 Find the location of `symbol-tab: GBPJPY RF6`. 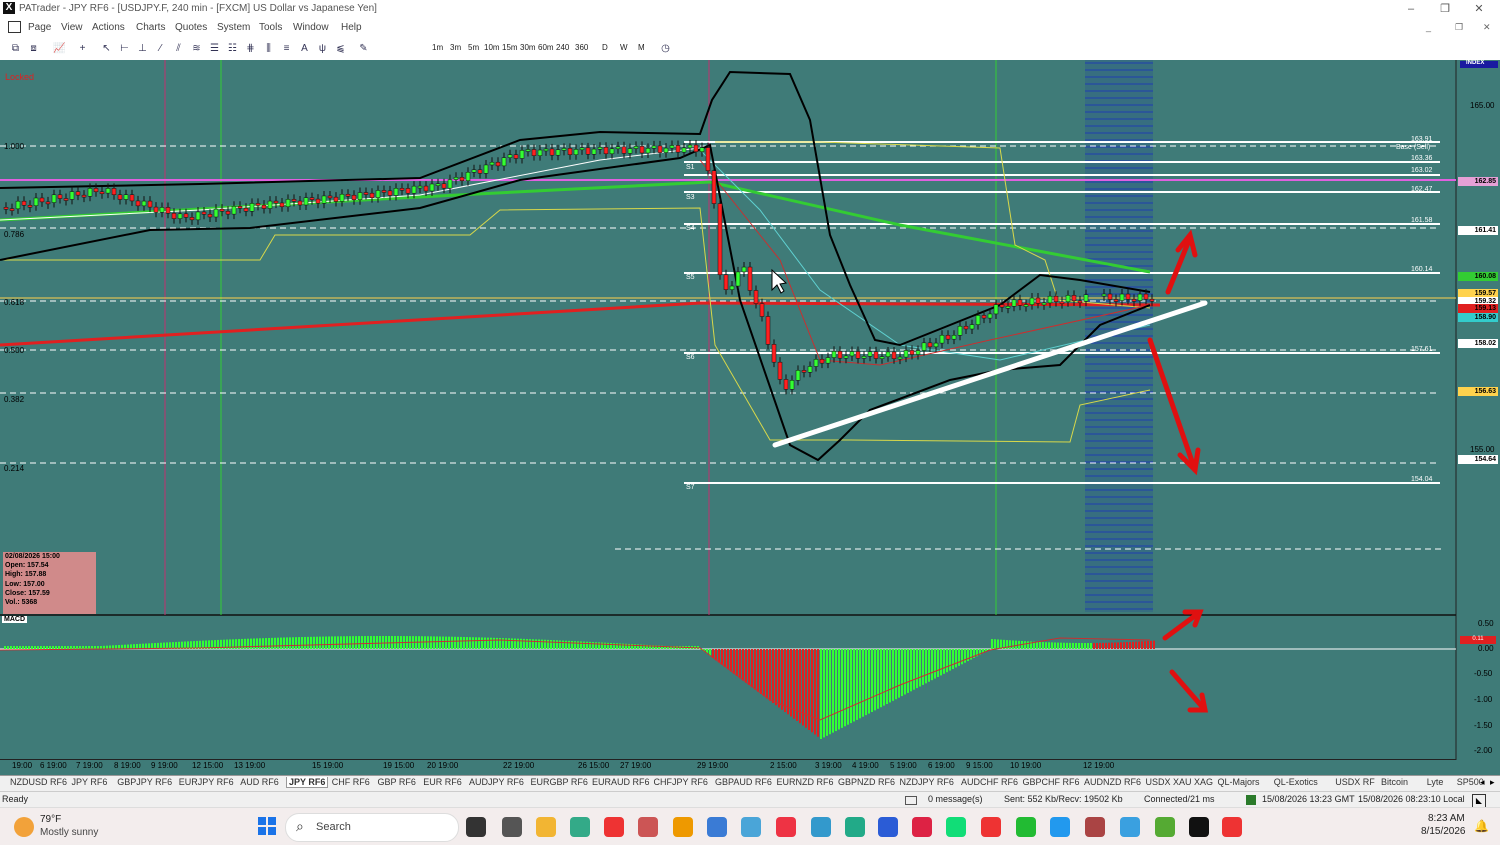

symbol-tab: GBPJPY RF6 is located at coordinates (144, 782).